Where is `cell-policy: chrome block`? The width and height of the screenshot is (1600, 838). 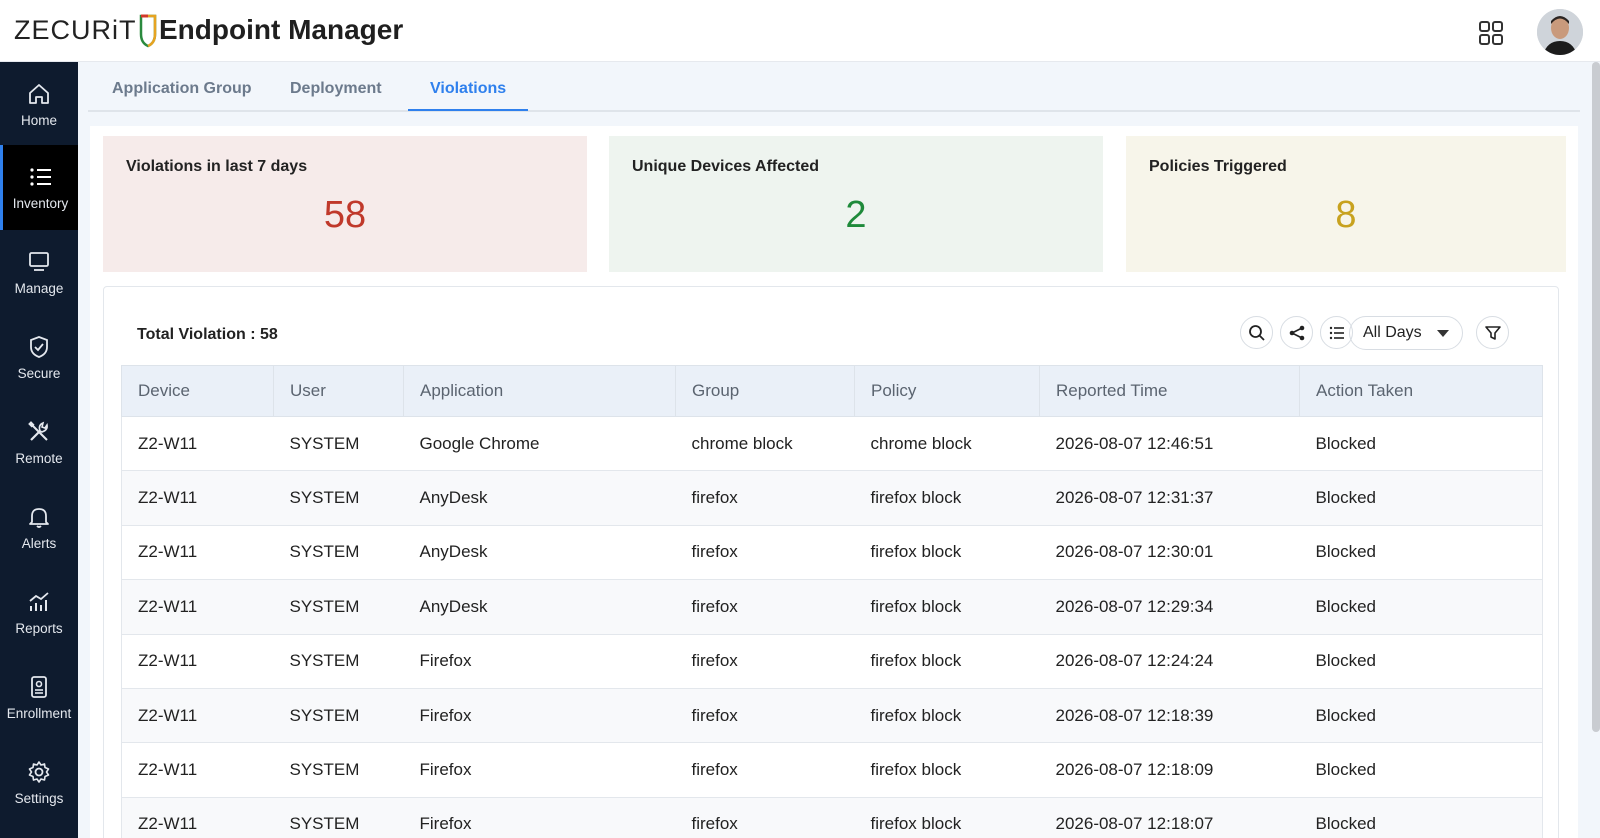 cell-policy: chrome block is located at coordinates (947, 443).